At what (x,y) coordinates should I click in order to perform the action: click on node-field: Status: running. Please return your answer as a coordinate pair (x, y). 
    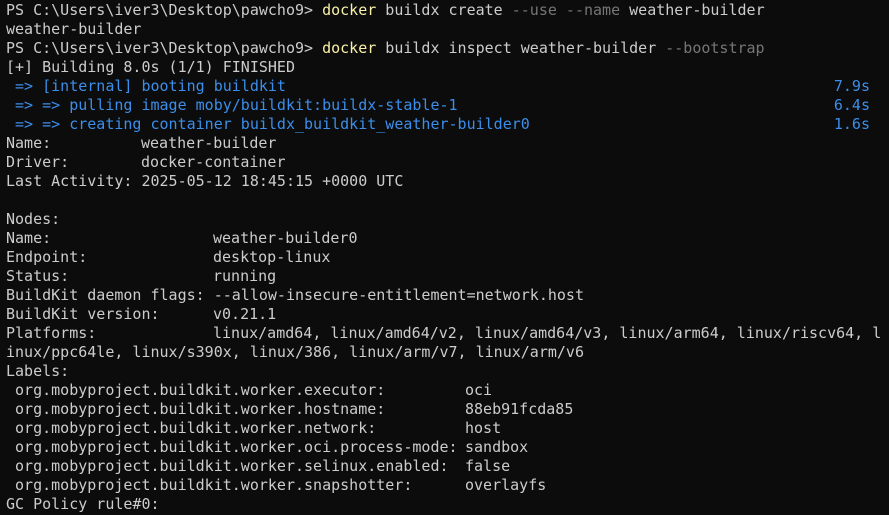
    Looking at the image, I should click on (446, 276).